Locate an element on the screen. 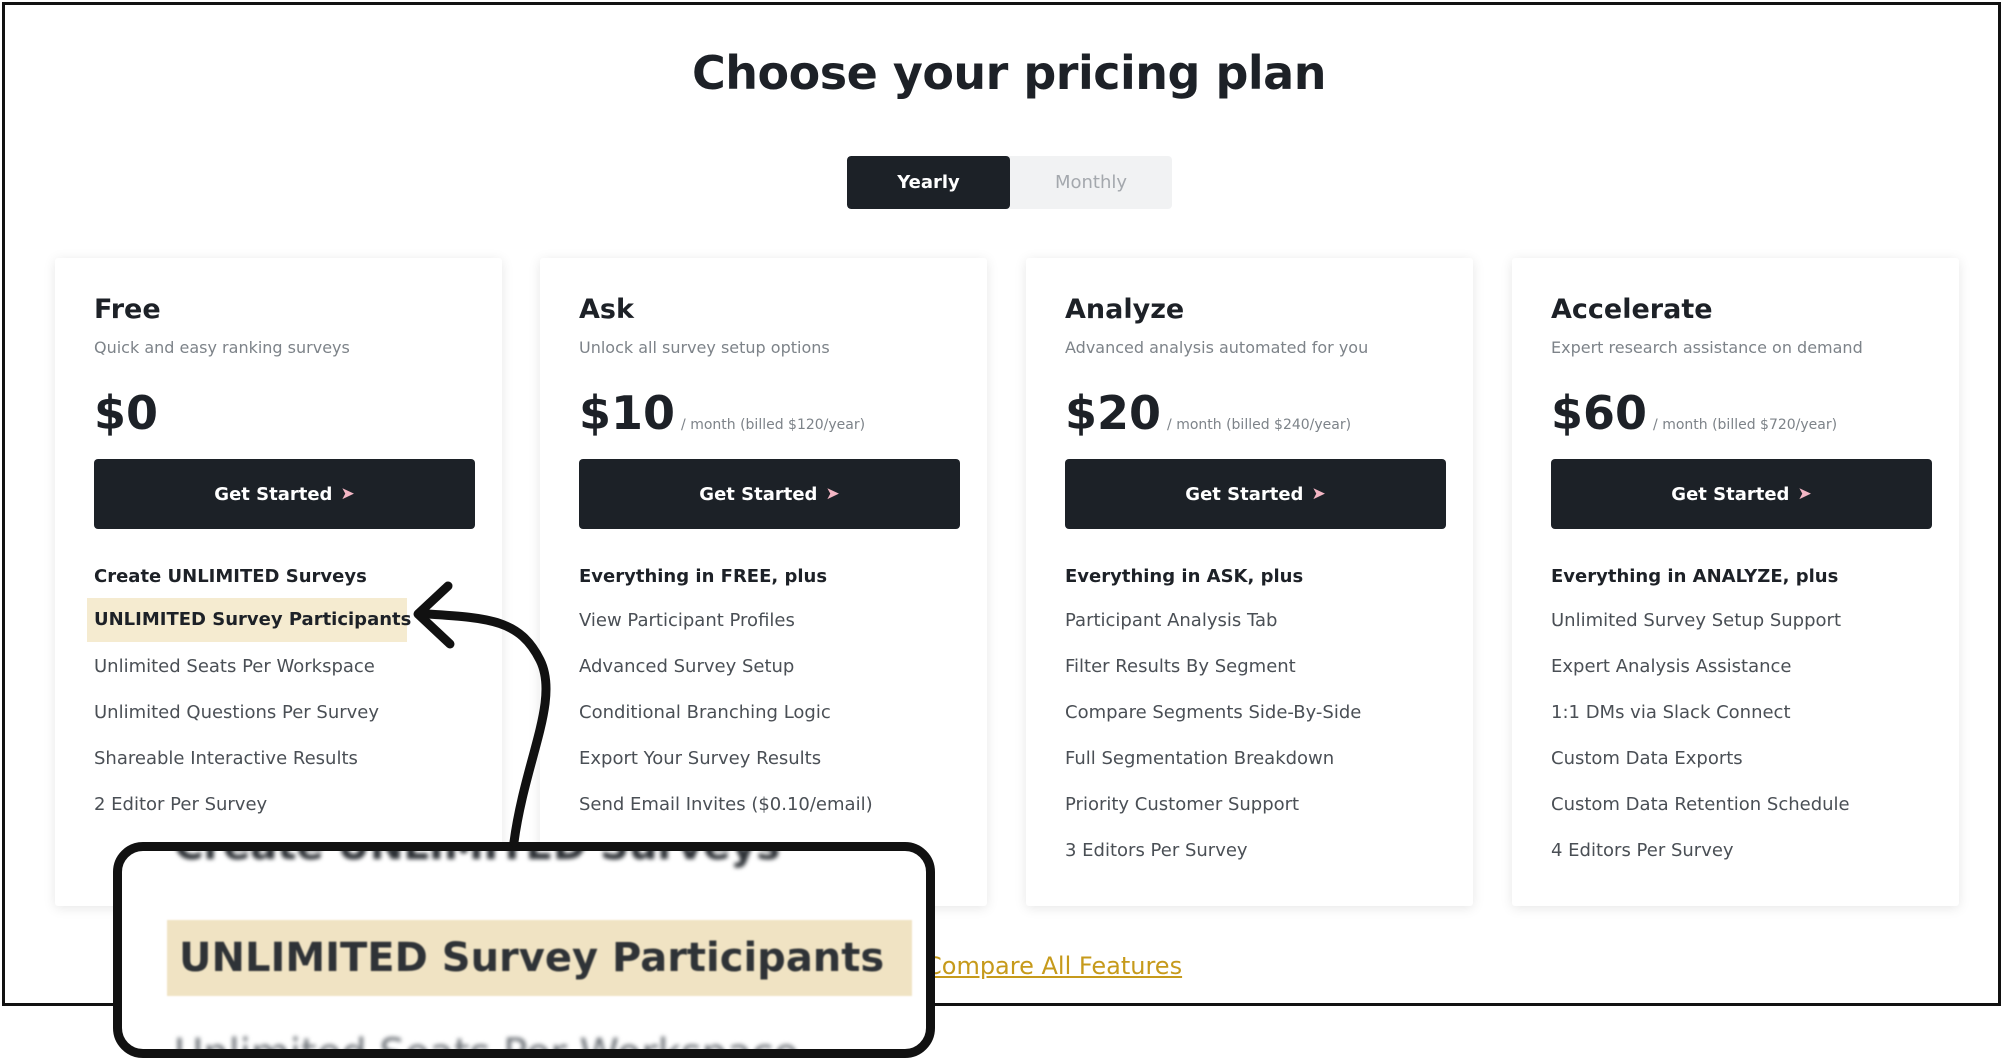  features-lead: Everything in FREE, plus is located at coordinates (703, 576).